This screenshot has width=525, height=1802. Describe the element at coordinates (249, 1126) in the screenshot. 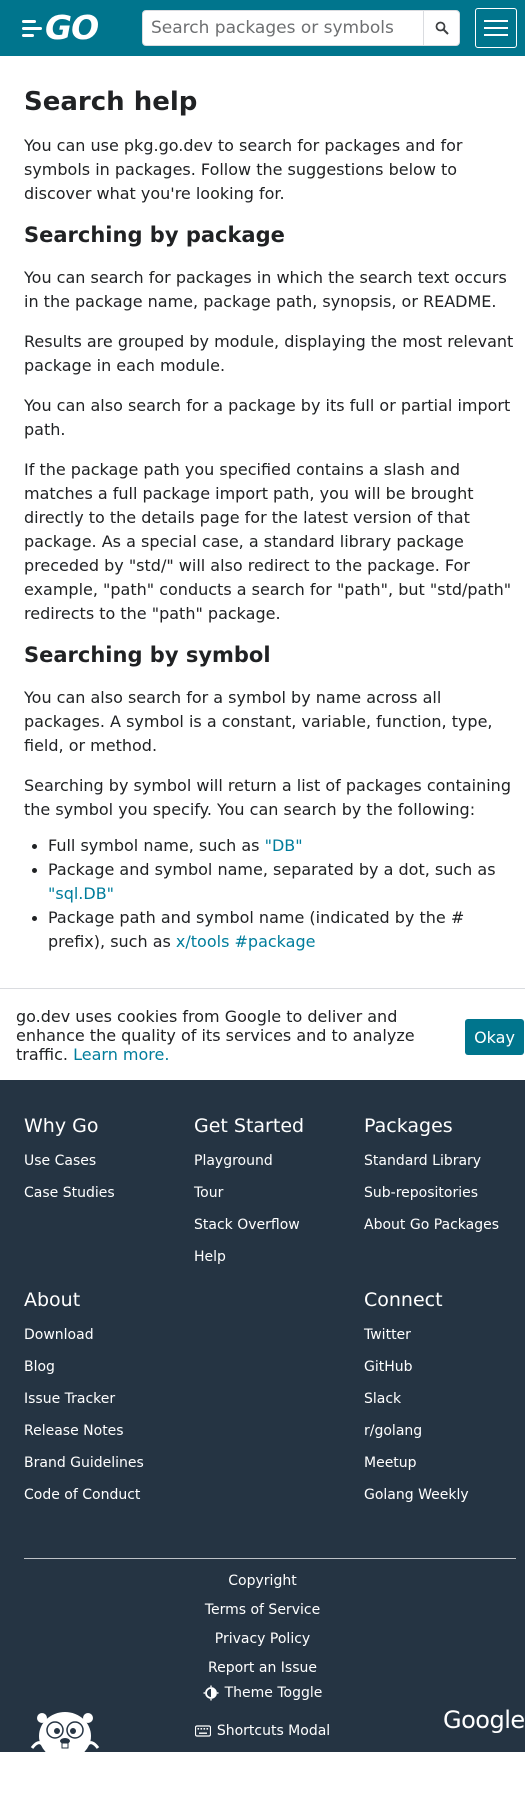

I see `footer-heading-get-started: Get Started` at that location.